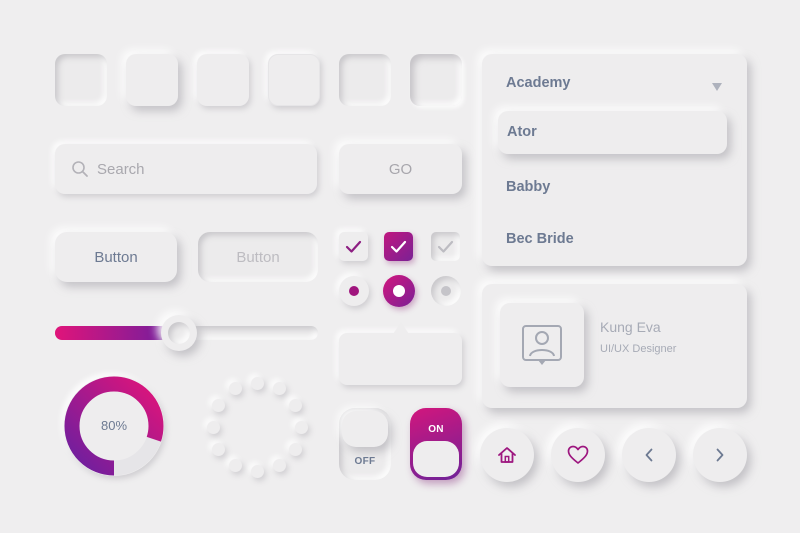 The height and width of the screenshot is (533, 800). I want to click on search-input, so click(197, 169).